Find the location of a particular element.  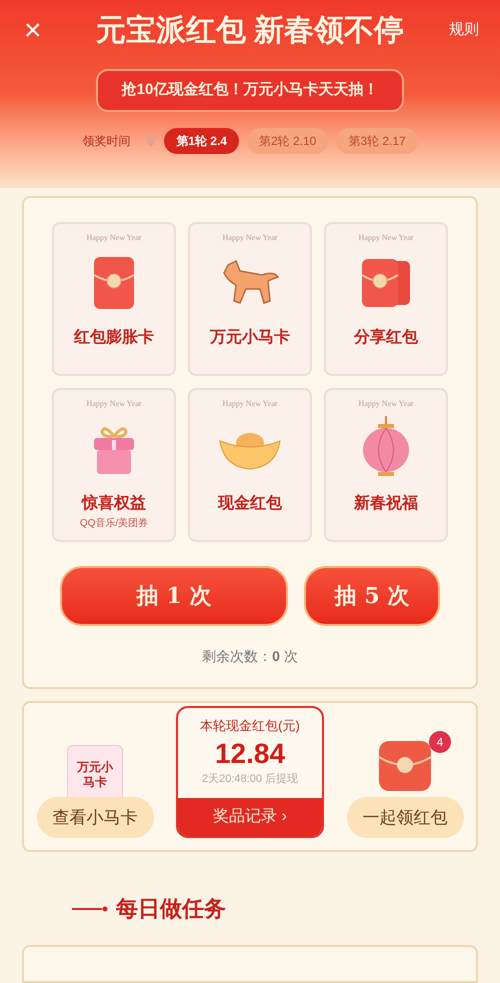

remaining-count: 剩余次数：0 次 is located at coordinates (250, 656).